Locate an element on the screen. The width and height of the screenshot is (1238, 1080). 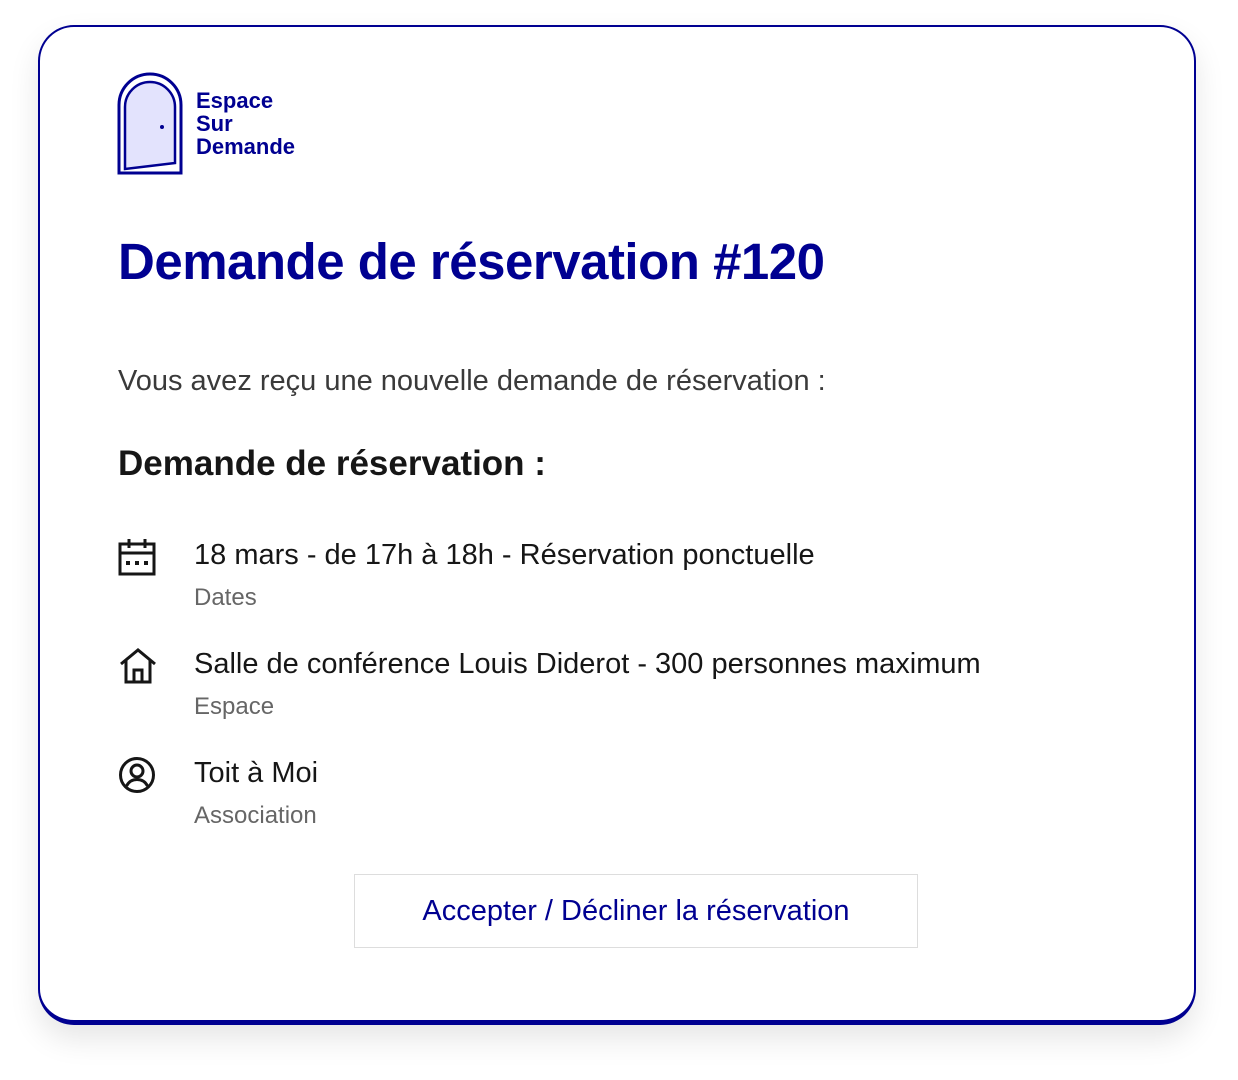
brand-name: Espace Sur Demande is located at coordinates (245, 123).